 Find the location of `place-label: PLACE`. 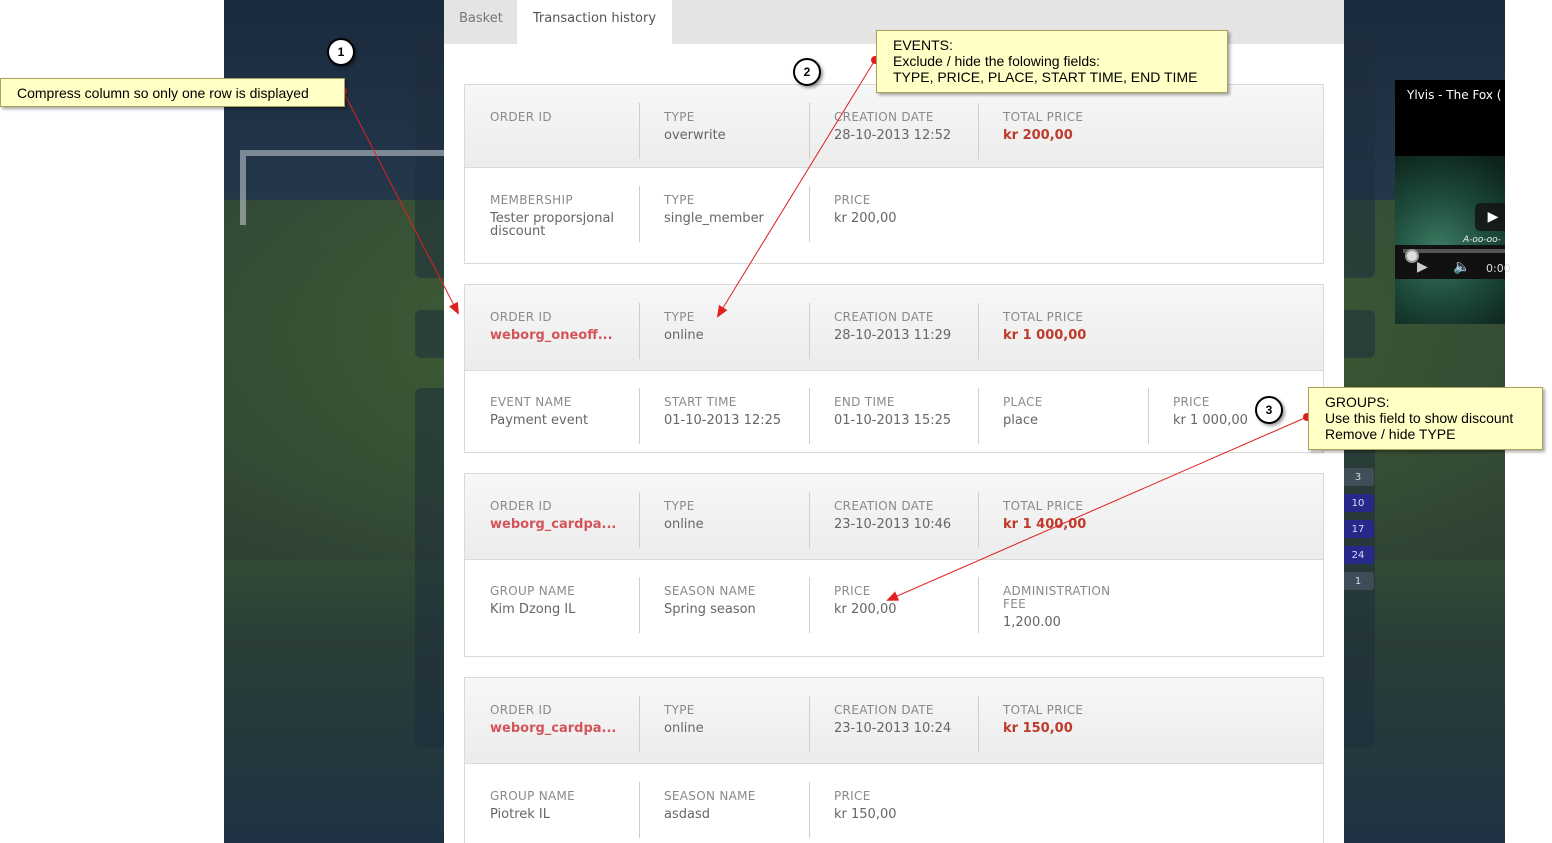

place-label: PLACE is located at coordinates (1023, 402).